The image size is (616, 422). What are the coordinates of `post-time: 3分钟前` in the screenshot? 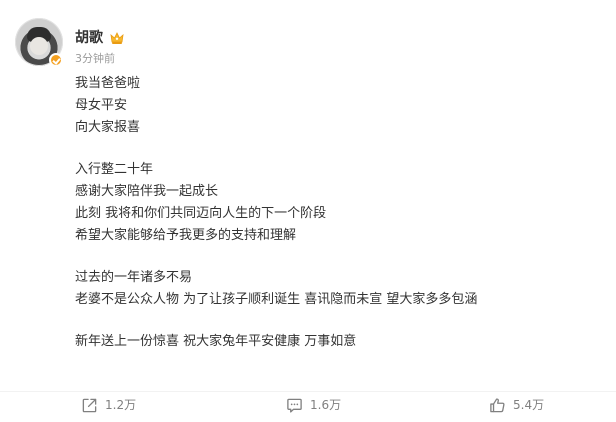 It's located at (95, 59).